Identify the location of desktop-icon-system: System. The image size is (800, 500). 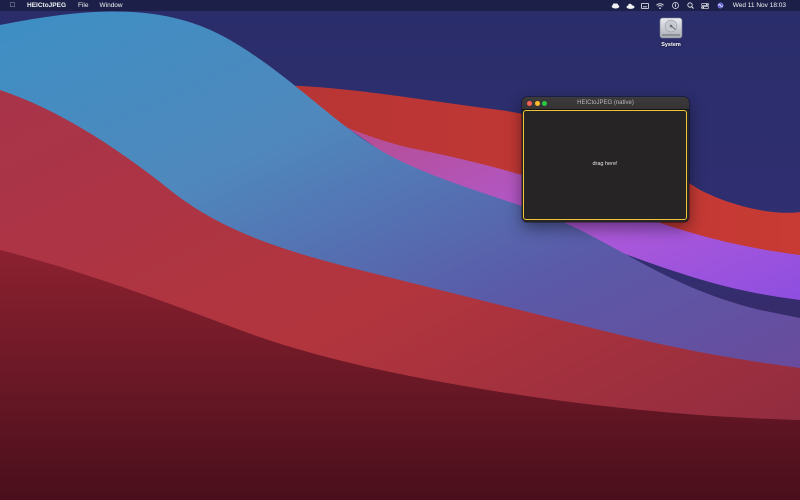
(671, 31).